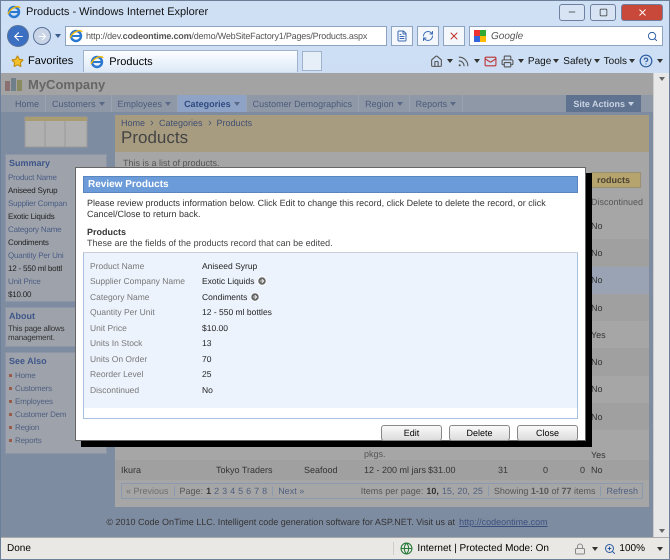 The height and width of the screenshot is (560, 670). I want to click on table-cell-text: No, so click(597, 470).